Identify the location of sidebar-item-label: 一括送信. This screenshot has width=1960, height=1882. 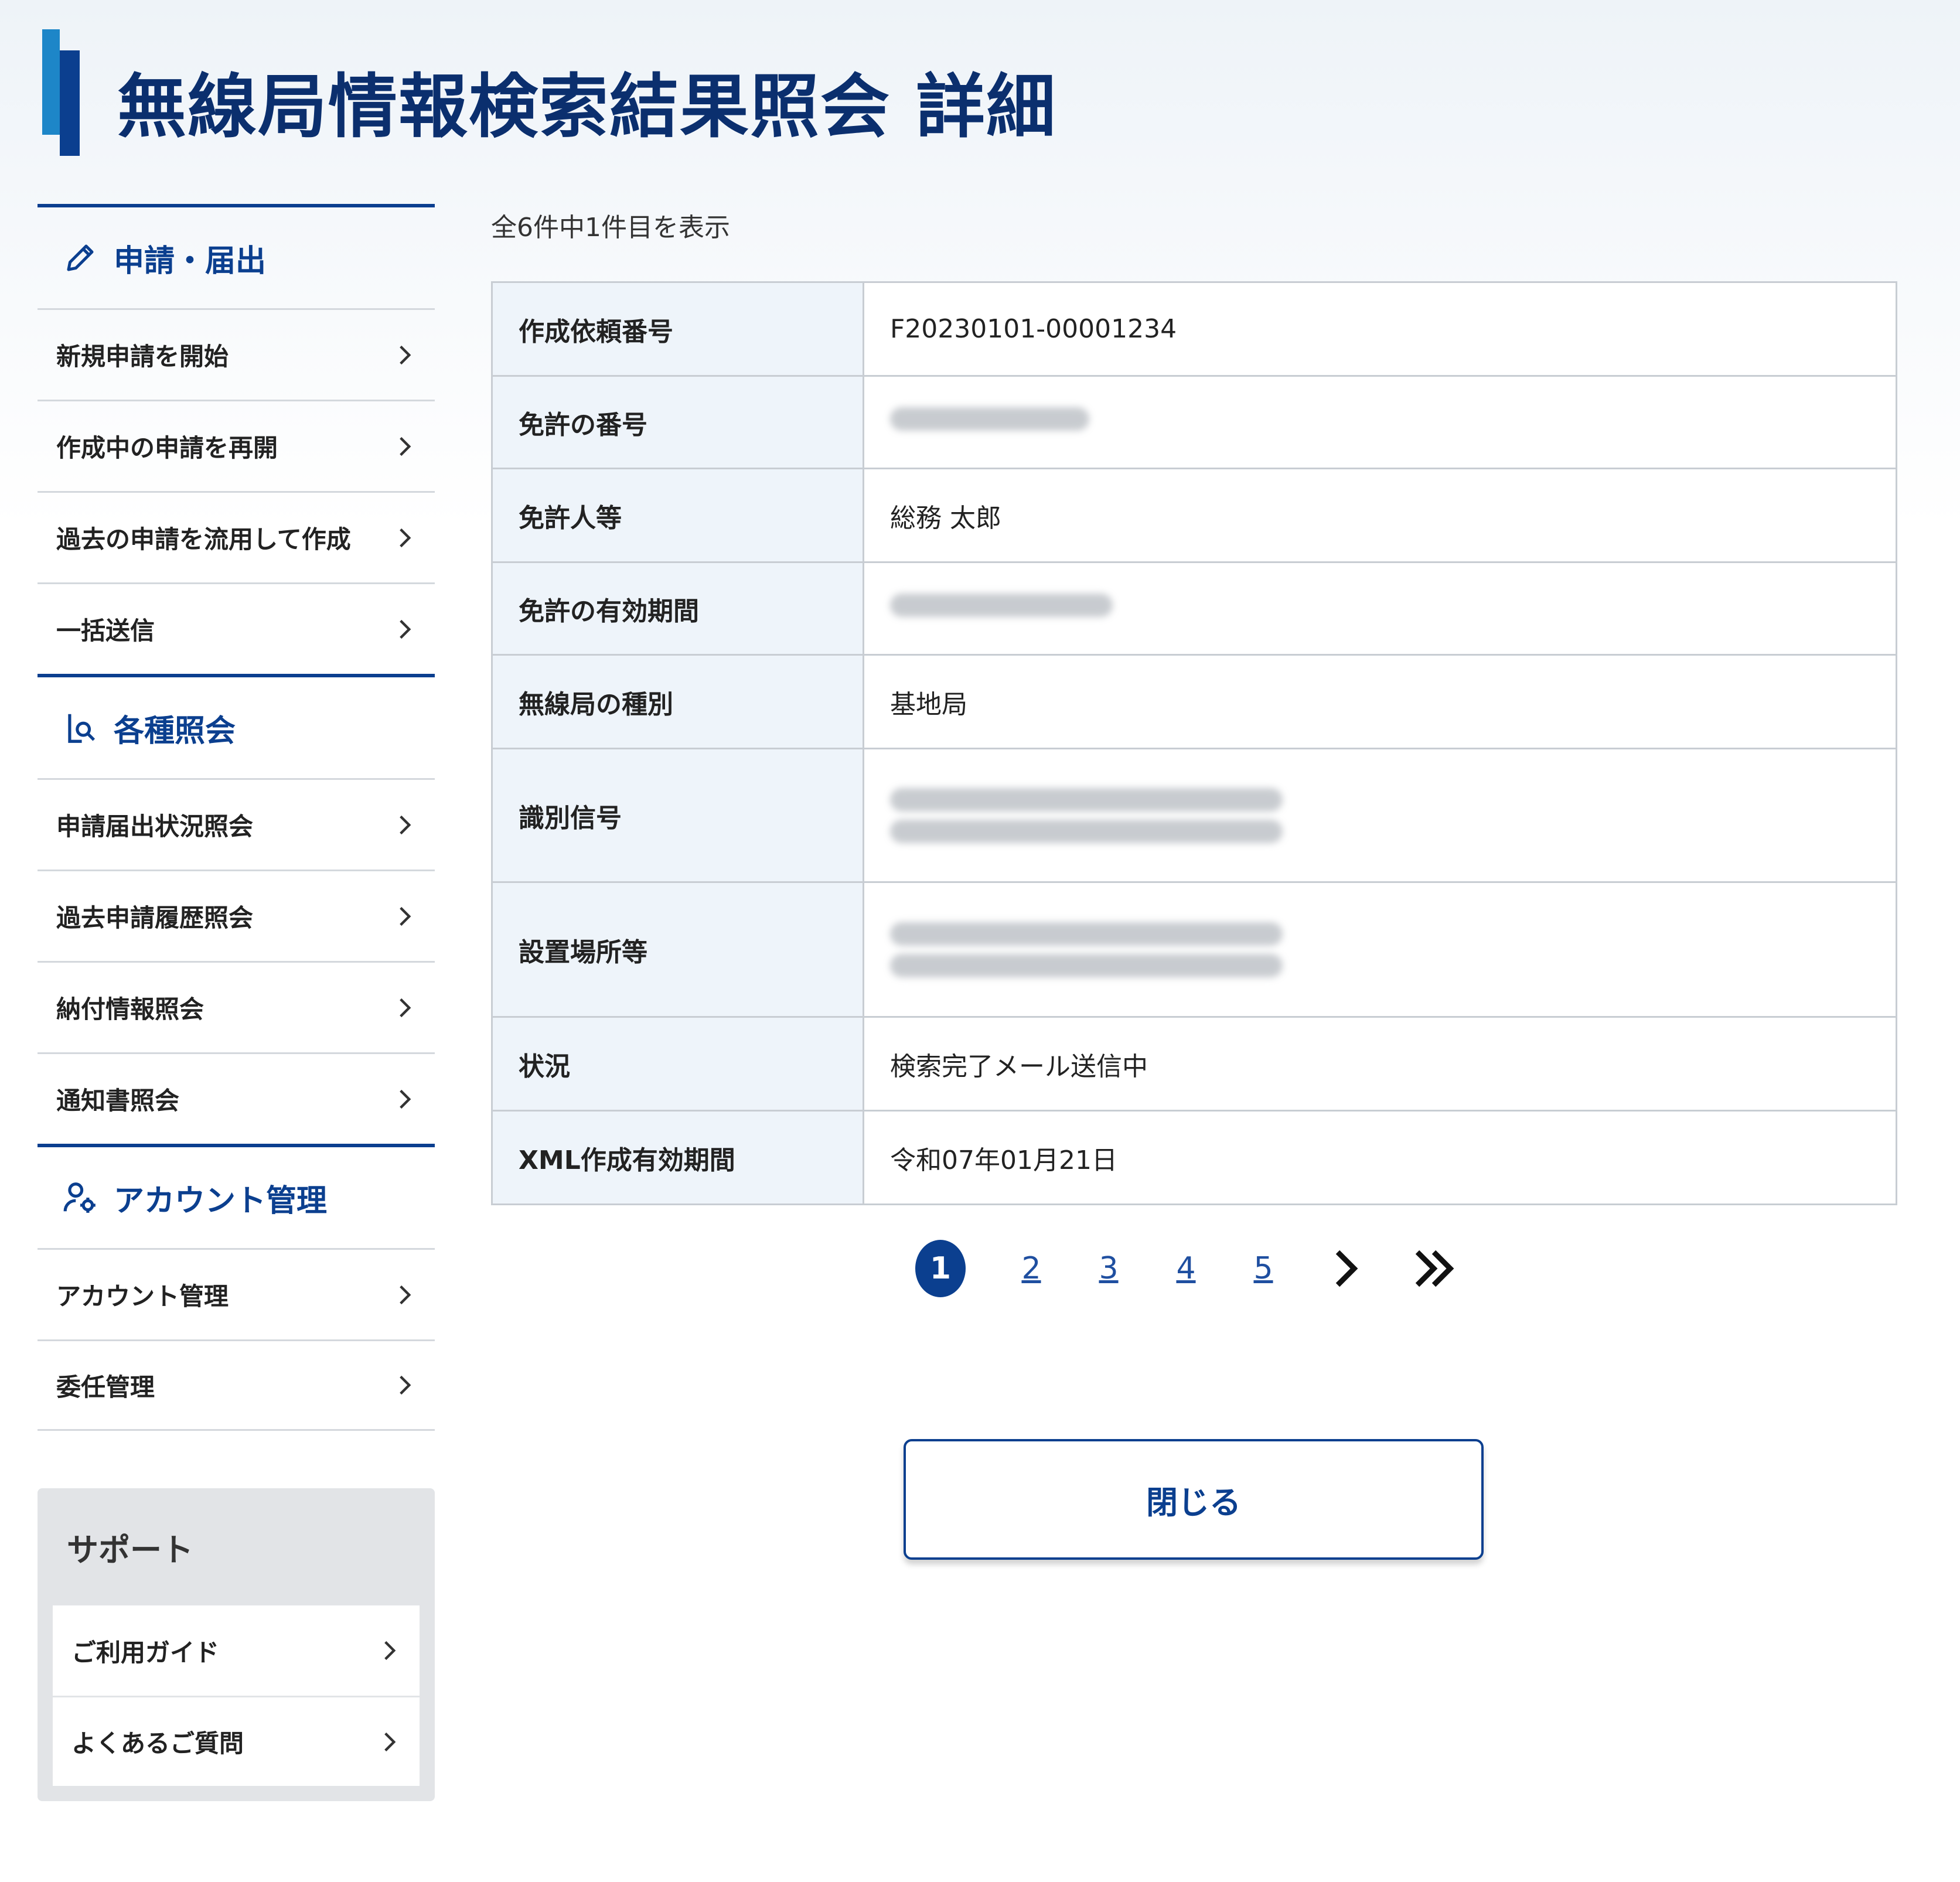
(105, 630).